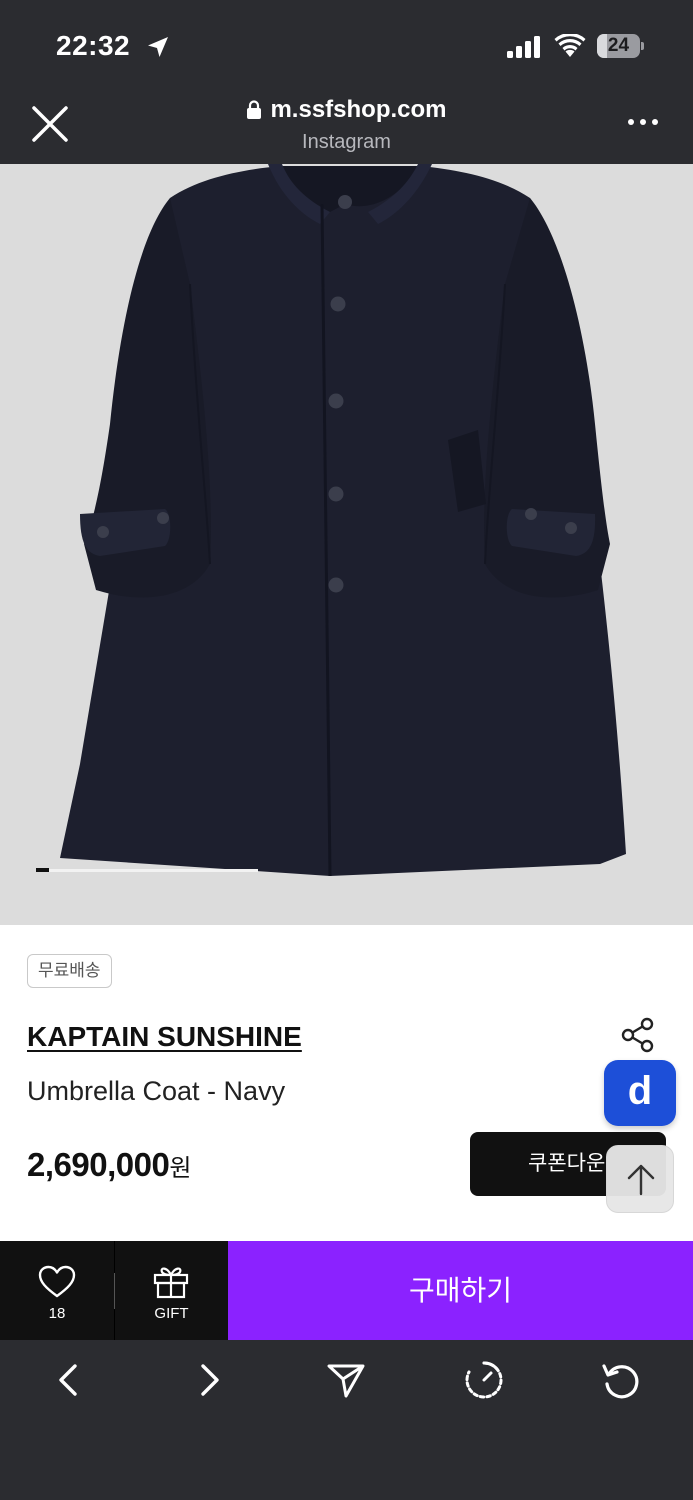  What do you see at coordinates (209, 1380) in the screenshot?
I see `forward-icon` at bounding box center [209, 1380].